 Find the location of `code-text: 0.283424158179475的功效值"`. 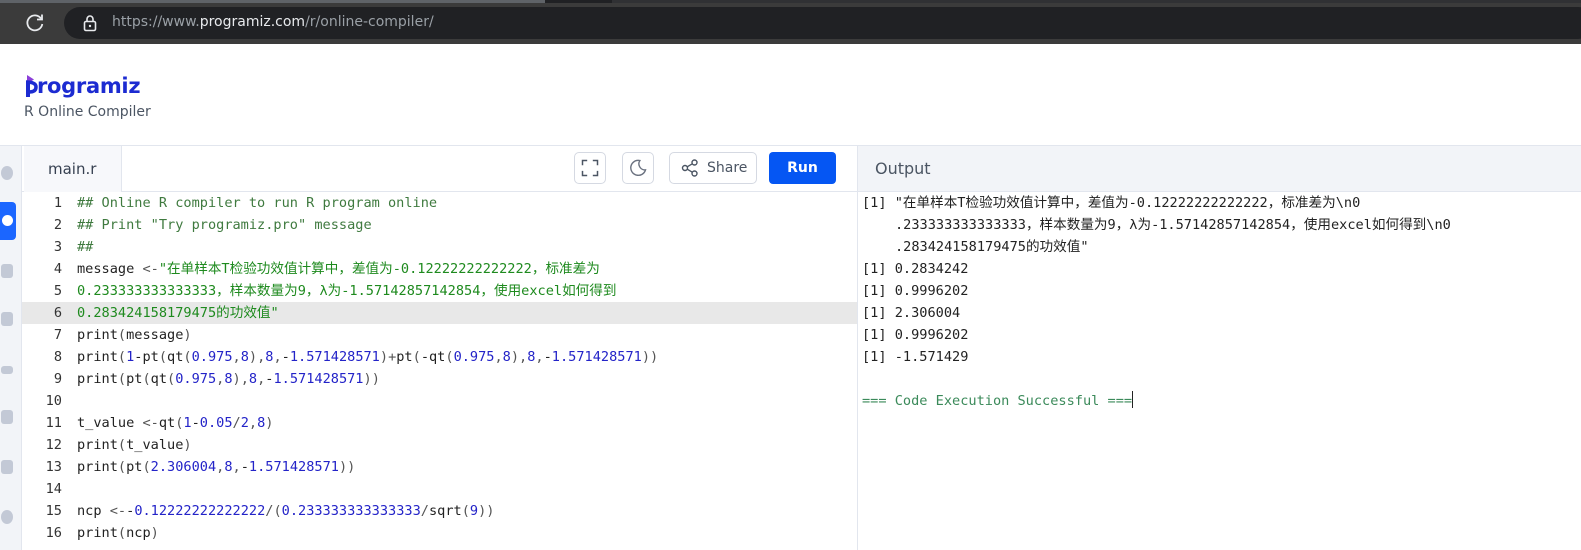

code-text: 0.283424158179475的功效值" is located at coordinates (178, 313).